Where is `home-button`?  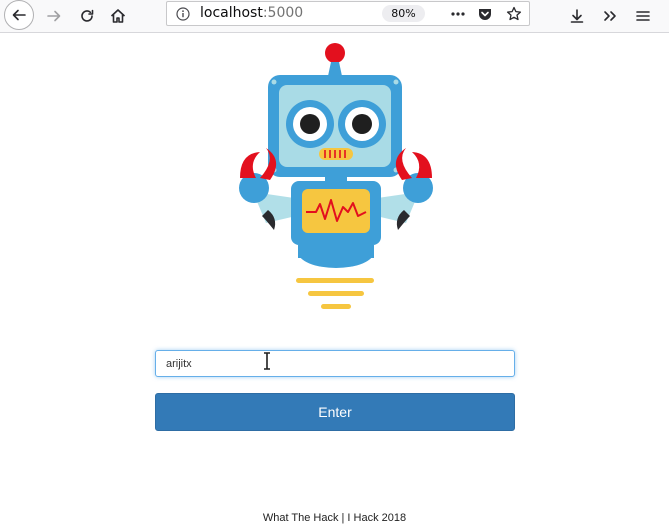
home-button is located at coordinates (118, 16).